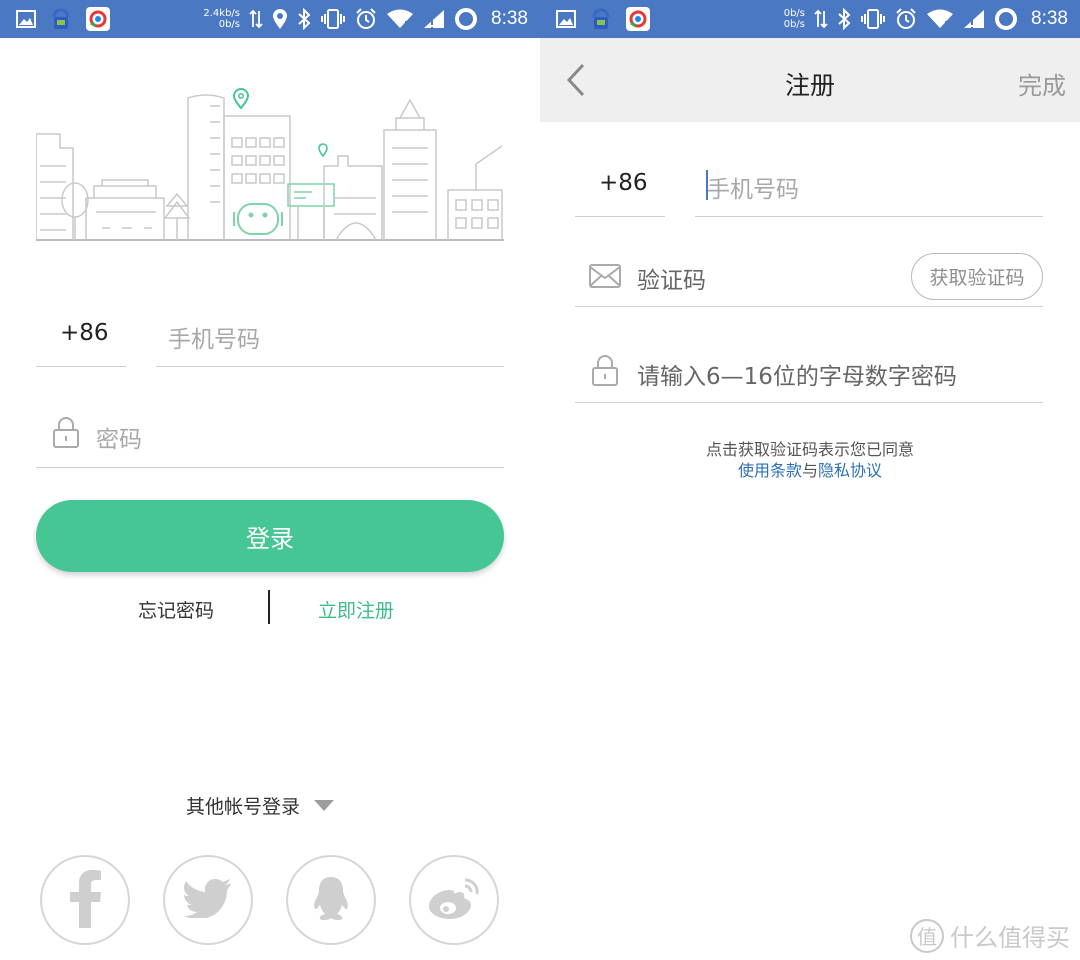 The image size is (1080, 960). Describe the element at coordinates (243, 807) in the screenshot. I see `other-login-label: 其他帐号登录` at that location.